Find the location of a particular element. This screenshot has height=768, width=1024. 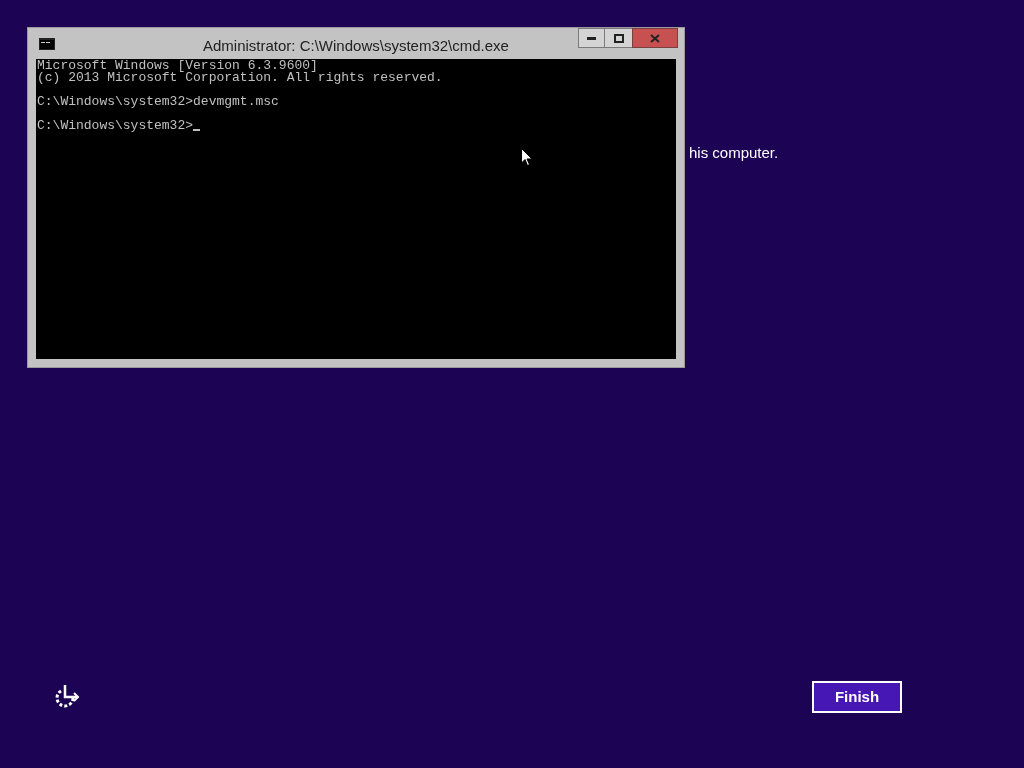

console-line: (c) 2013 Microsoft Corporation. All rights reserved. is located at coordinates (240, 78).